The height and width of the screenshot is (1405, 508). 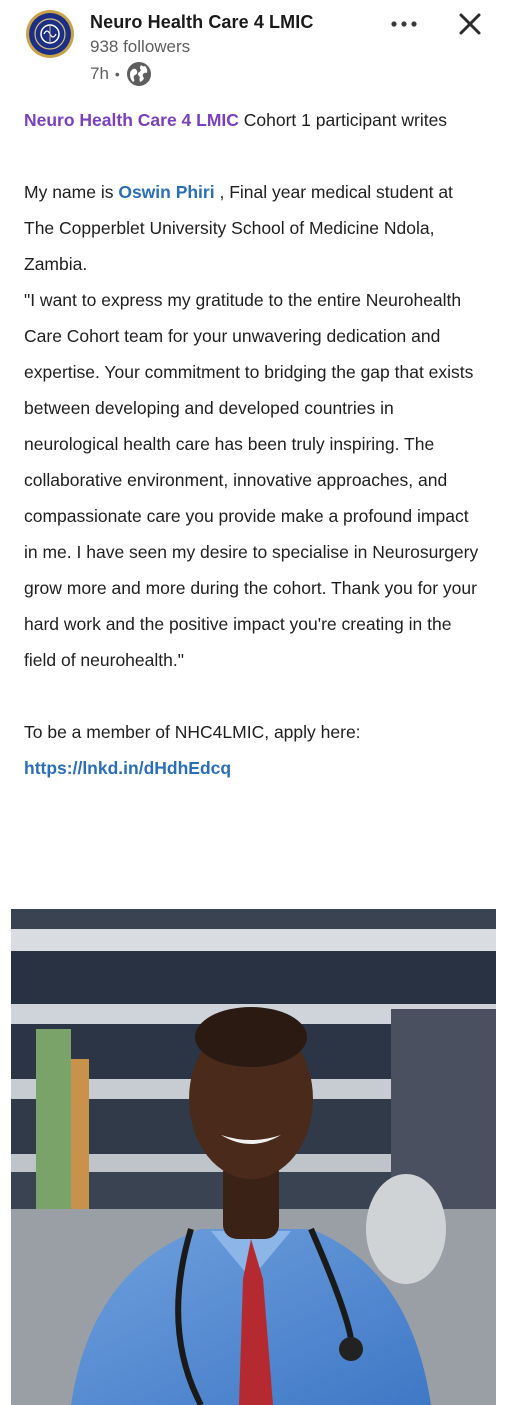 What do you see at coordinates (343, 120) in the screenshot?
I see `post-intro-text: Cohort 1 participant writes` at bounding box center [343, 120].